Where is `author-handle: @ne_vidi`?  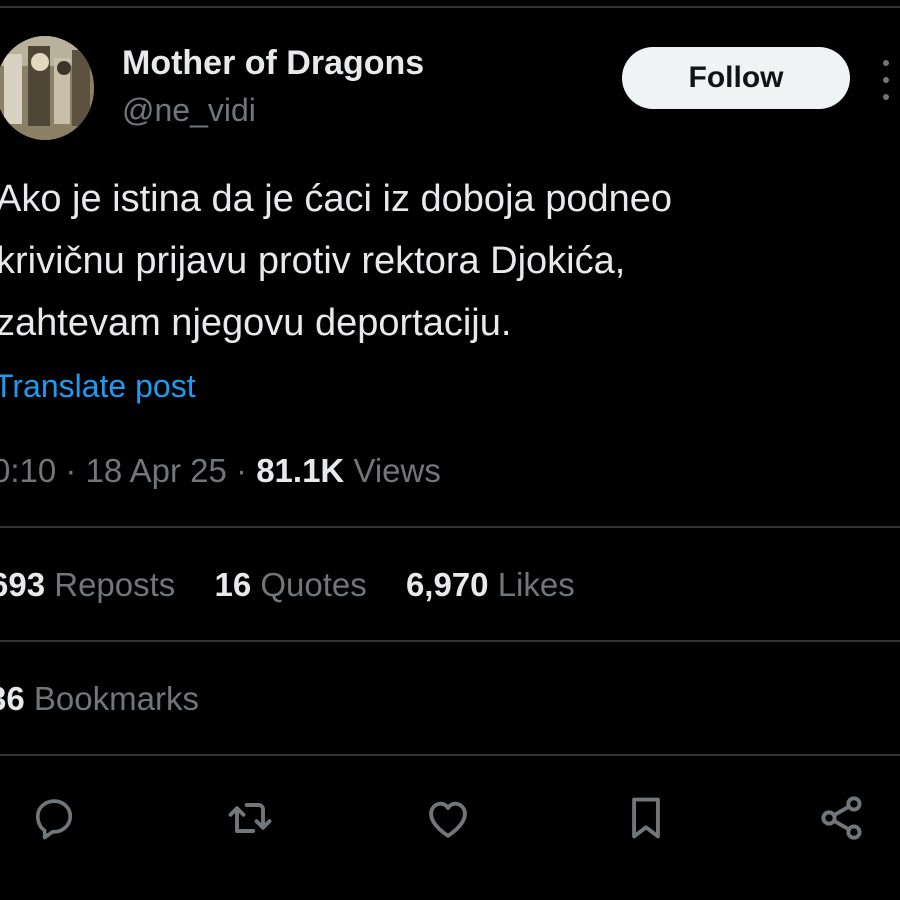
author-handle: @ne_vidi is located at coordinates (189, 110).